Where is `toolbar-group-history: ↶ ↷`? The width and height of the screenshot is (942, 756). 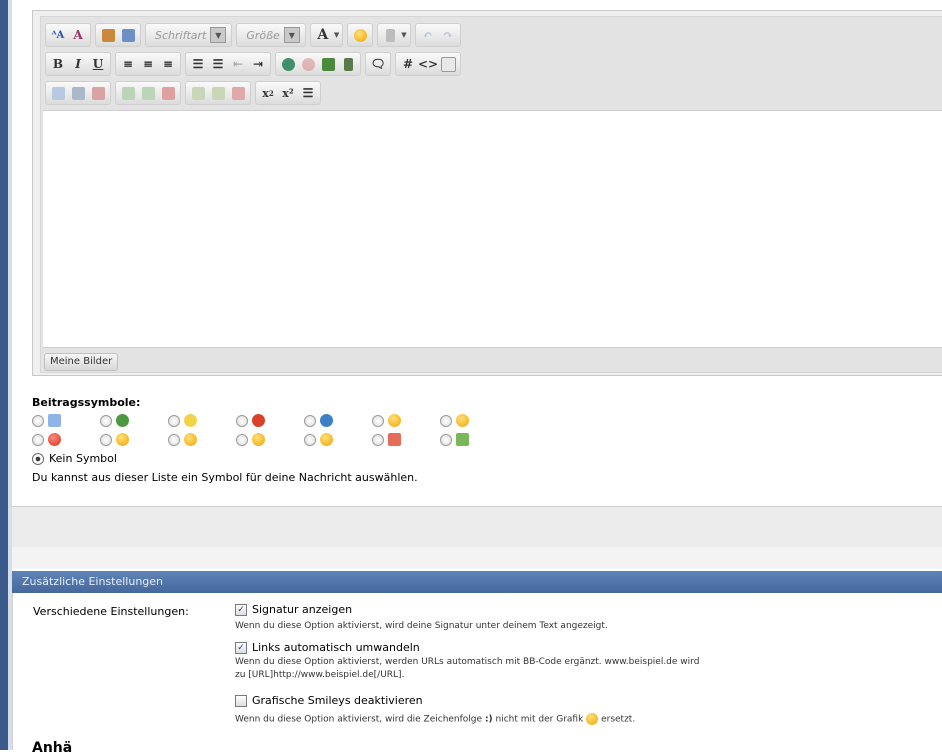
toolbar-group-history: ↶ ↷ is located at coordinates (437, 35).